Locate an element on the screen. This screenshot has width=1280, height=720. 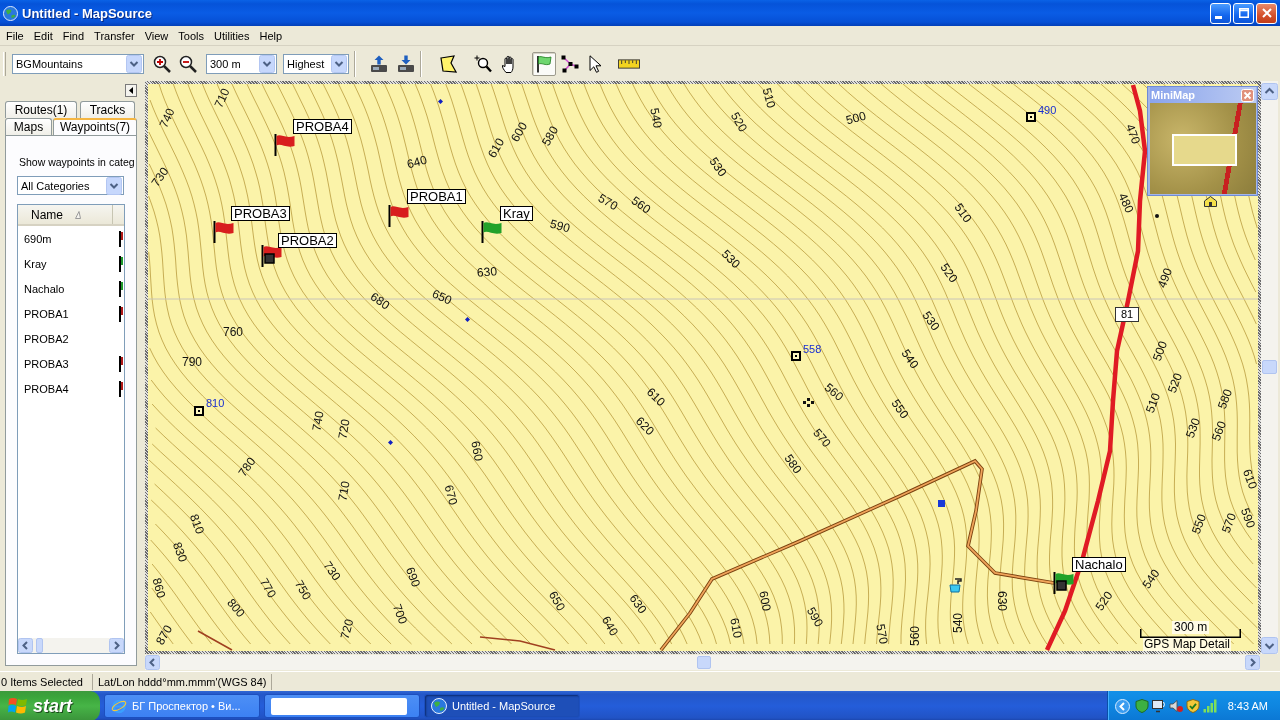
ruler-icon is located at coordinates (629, 63).